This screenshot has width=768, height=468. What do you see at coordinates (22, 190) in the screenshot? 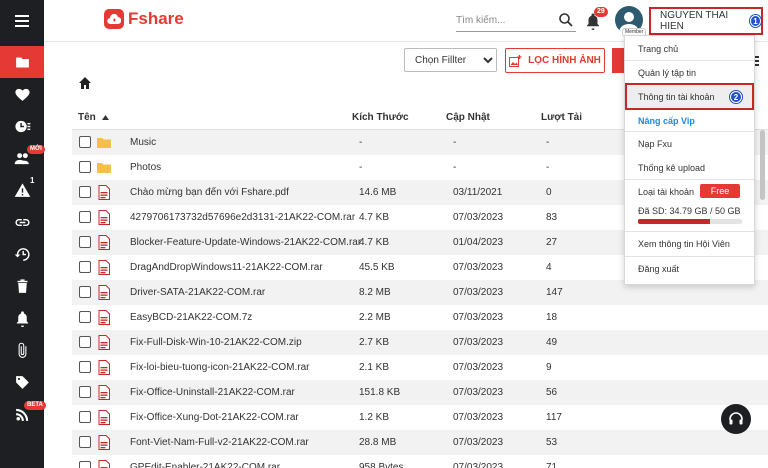
I see `sidebar-item-reports: 1` at bounding box center [22, 190].